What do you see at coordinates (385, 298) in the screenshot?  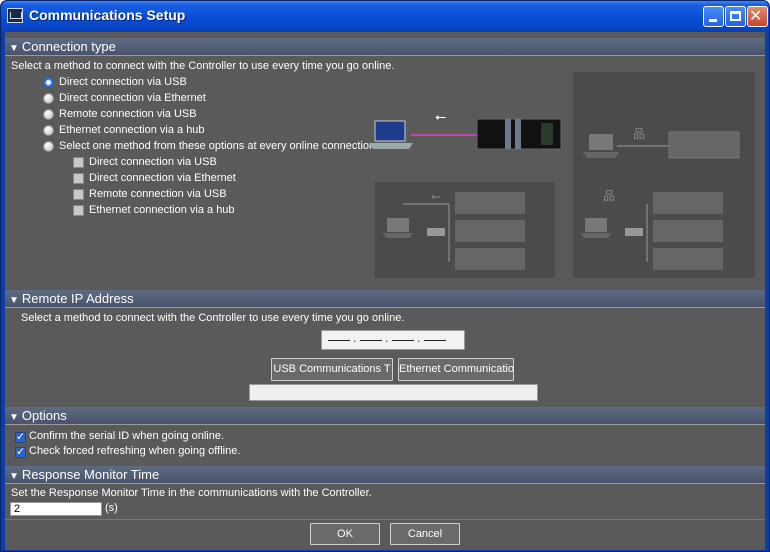 I see `remote-ip-header: ▼ Remote IP Address` at bounding box center [385, 298].